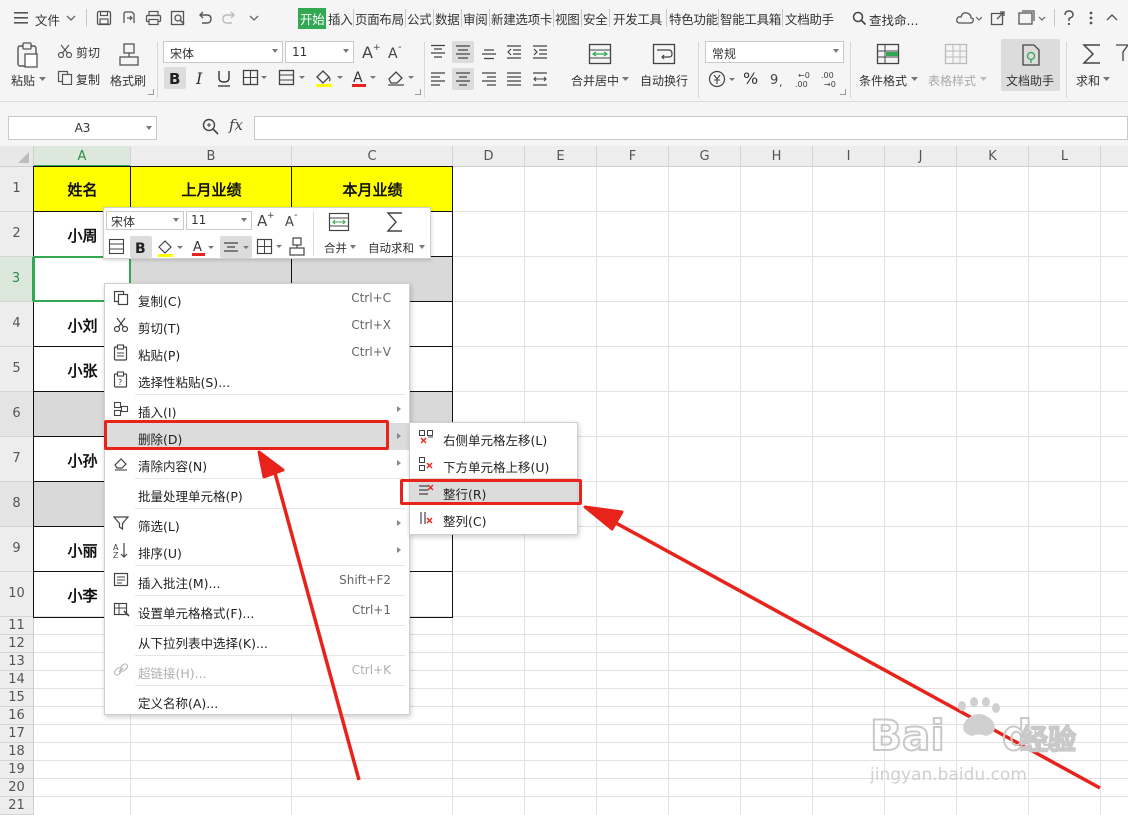  Describe the element at coordinates (17, 369) in the screenshot. I see `row-header-5: 5` at that location.